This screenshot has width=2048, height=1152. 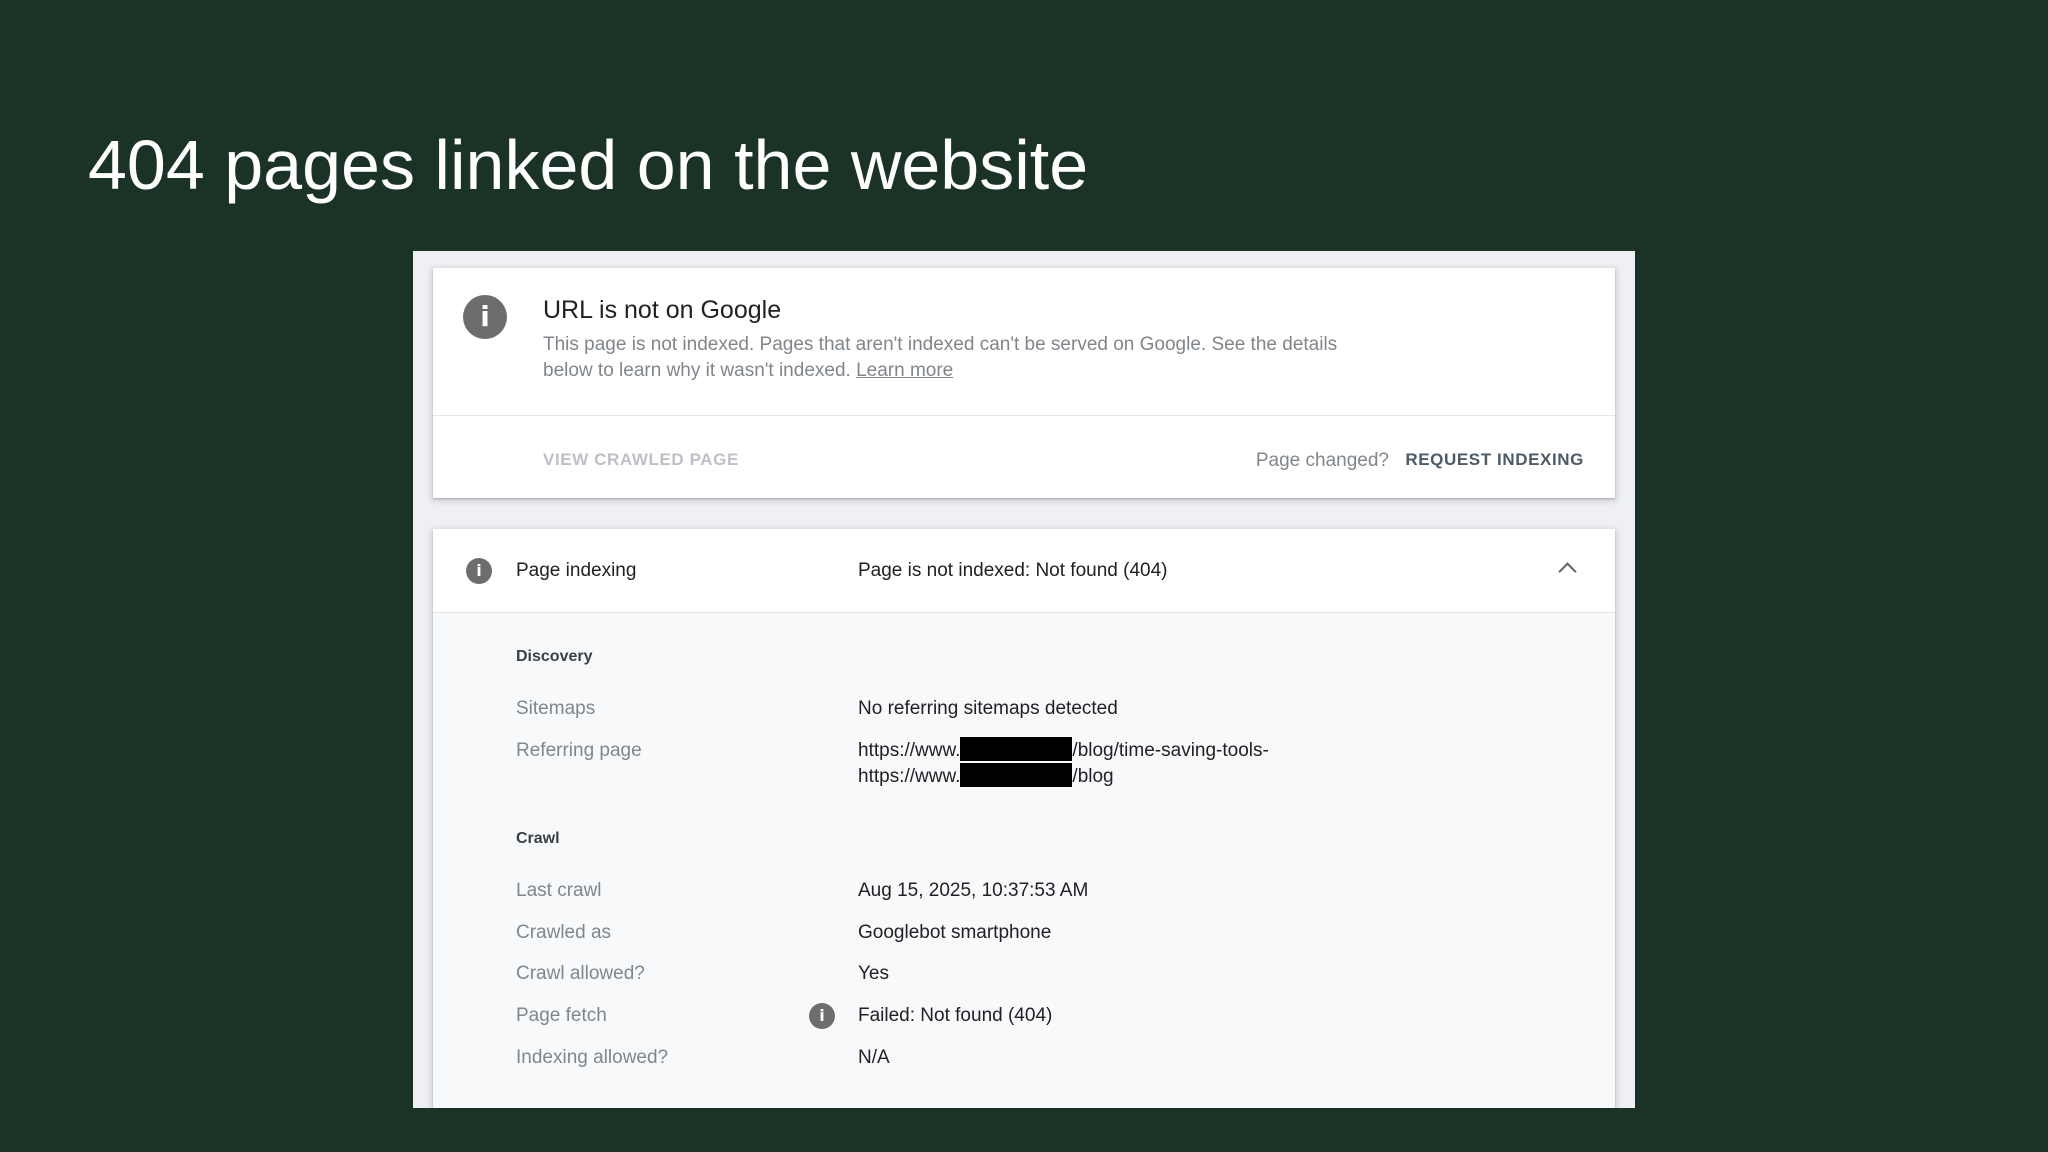 I want to click on url-suffix: /blog, so click(x=1093, y=776).